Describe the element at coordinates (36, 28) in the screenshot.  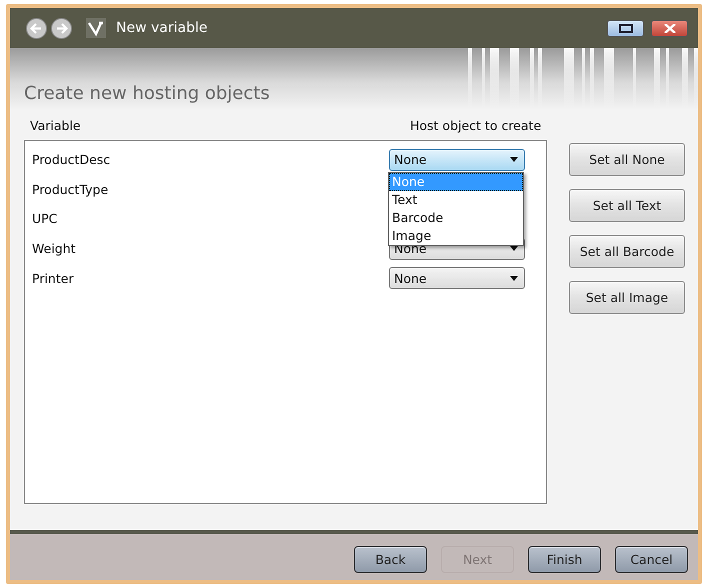
I see `back-icon` at that location.